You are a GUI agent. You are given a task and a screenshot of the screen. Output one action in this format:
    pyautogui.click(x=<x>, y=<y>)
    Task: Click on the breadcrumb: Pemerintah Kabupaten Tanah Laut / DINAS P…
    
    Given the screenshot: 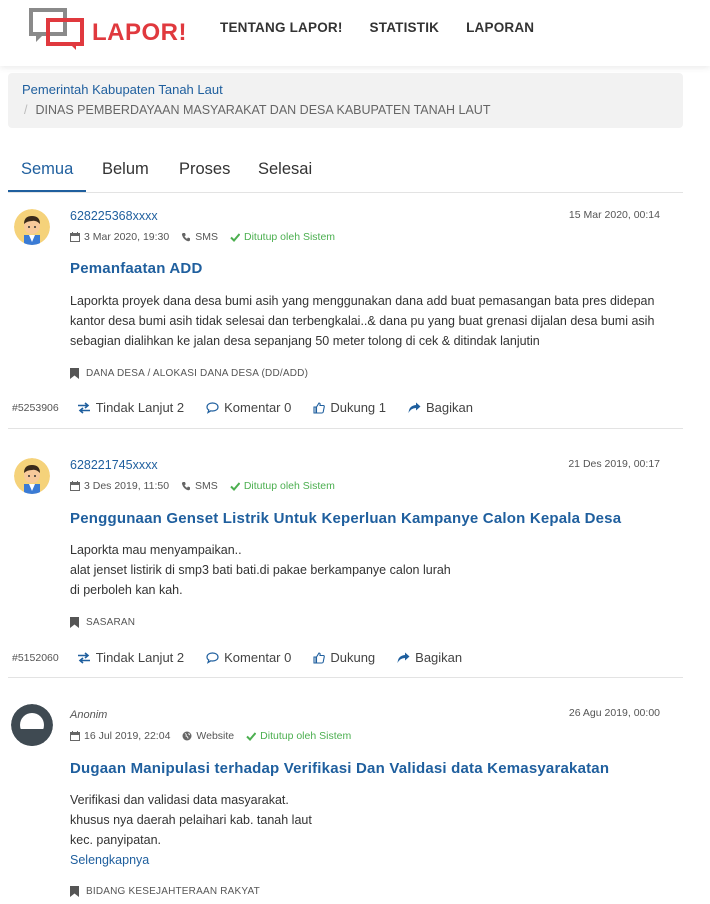 What is the action you would take?
    pyautogui.click(x=345, y=100)
    